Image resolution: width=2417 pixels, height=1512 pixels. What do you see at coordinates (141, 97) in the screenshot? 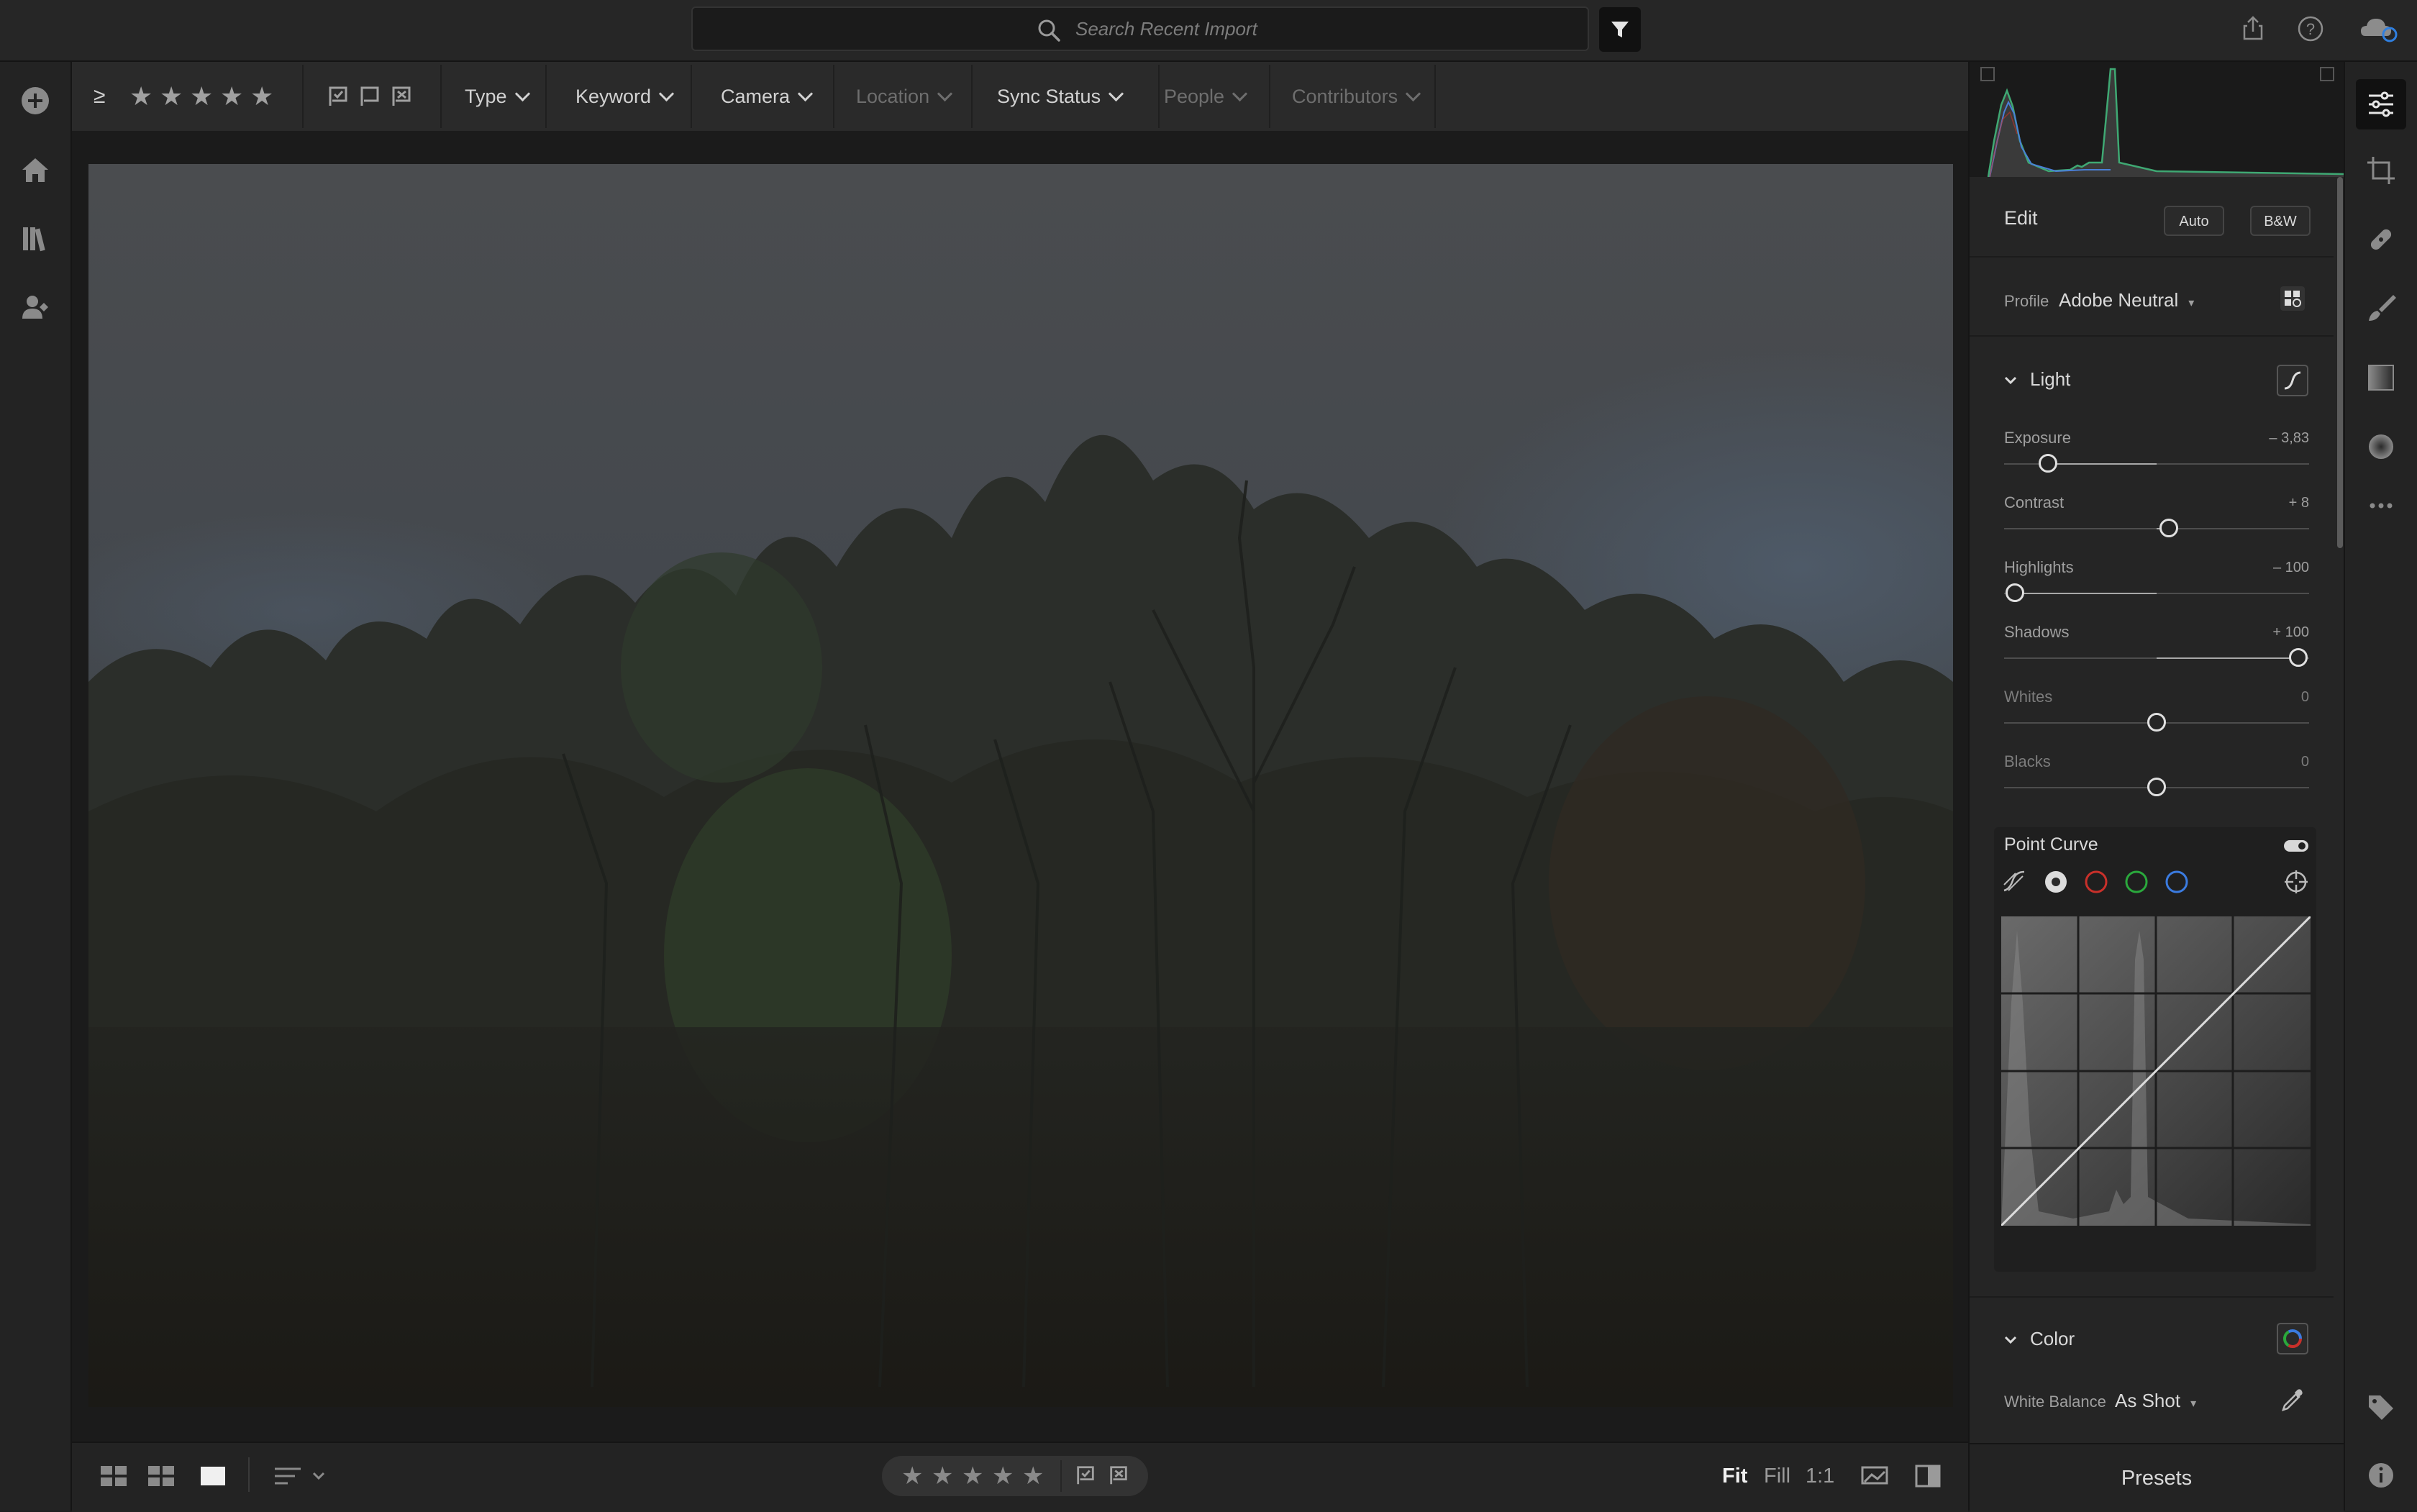
I see `filter-star-1: ★` at bounding box center [141, 97].